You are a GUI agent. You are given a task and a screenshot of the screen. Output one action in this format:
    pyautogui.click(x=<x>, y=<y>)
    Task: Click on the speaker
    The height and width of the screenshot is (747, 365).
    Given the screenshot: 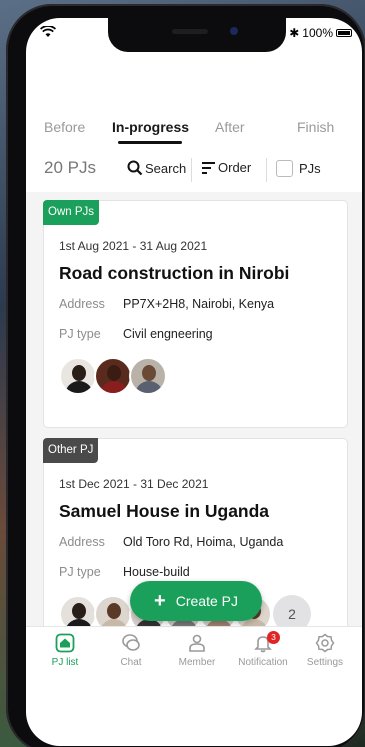 What is the action you would take?
    pyautogui.click(x=190, y=31)
    